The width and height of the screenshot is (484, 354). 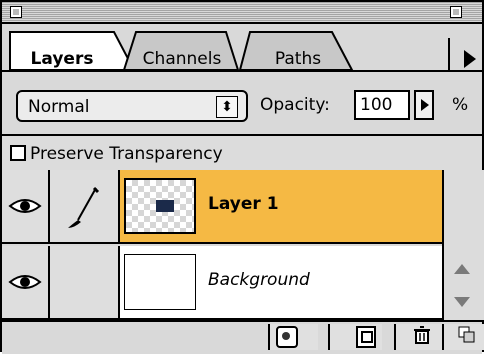 I want to click on background-visibility-toggle, so click(x=26, y=282).